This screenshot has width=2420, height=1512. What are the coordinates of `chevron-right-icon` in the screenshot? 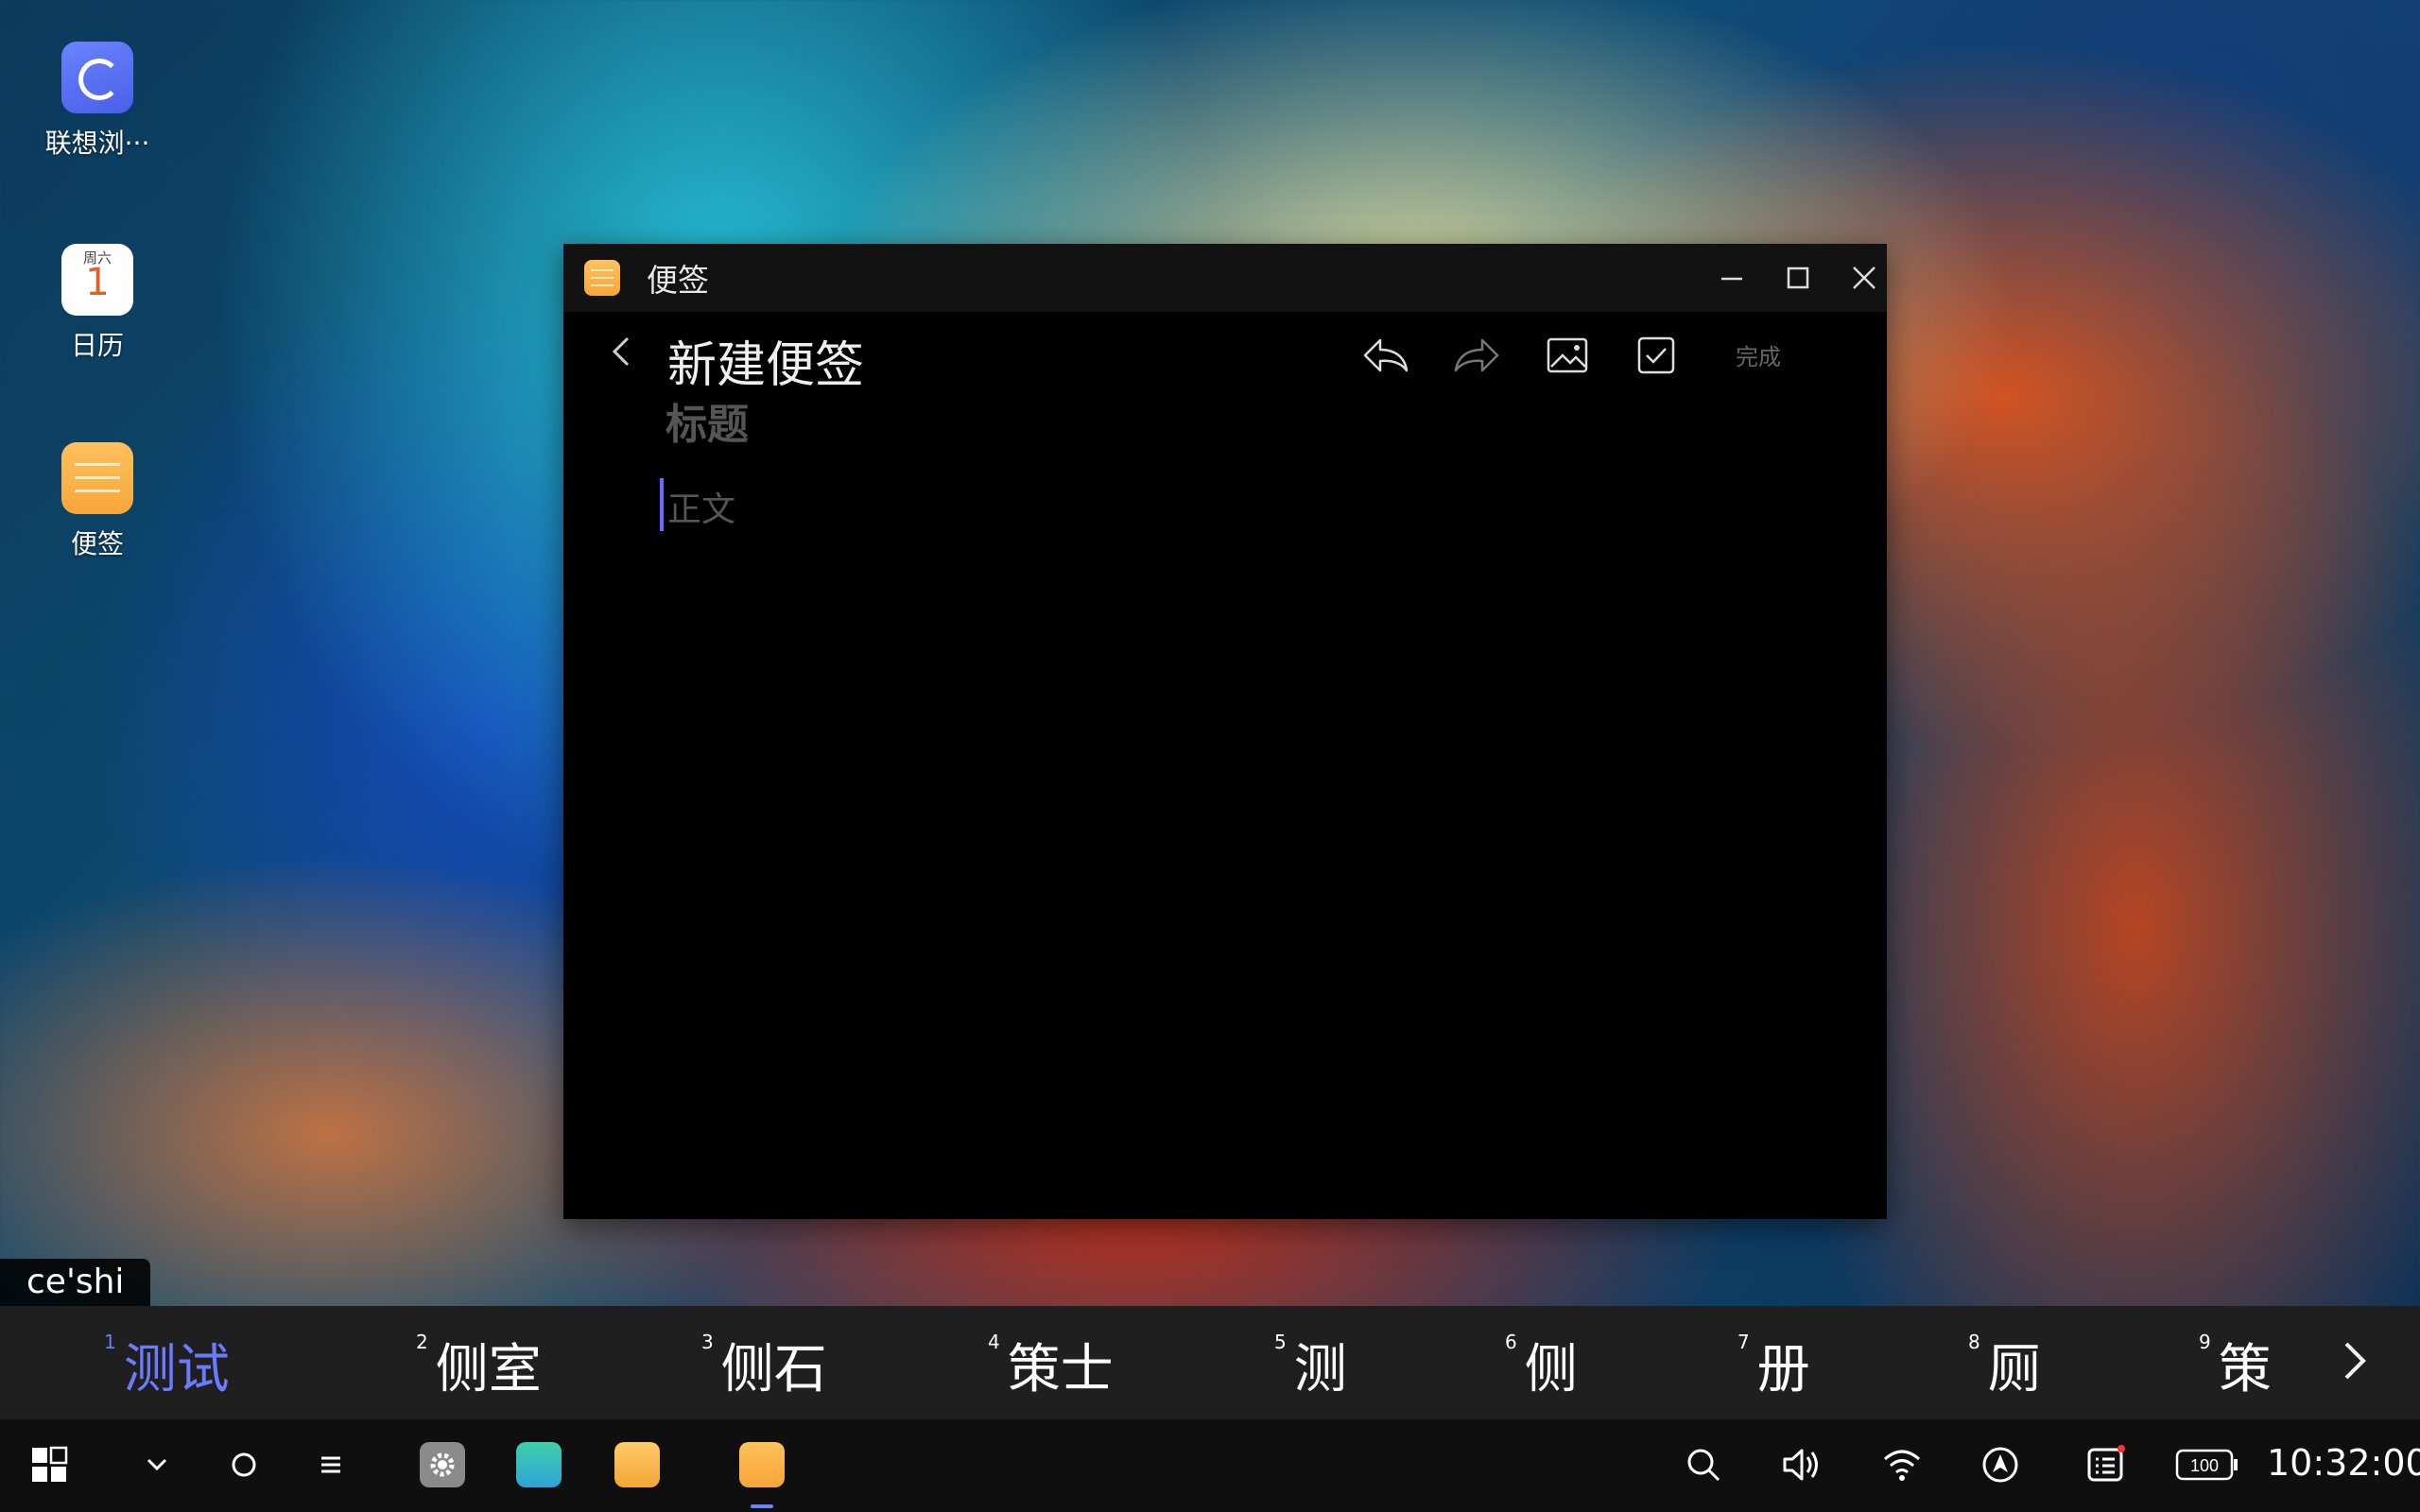 It's located at (2355, 1361).